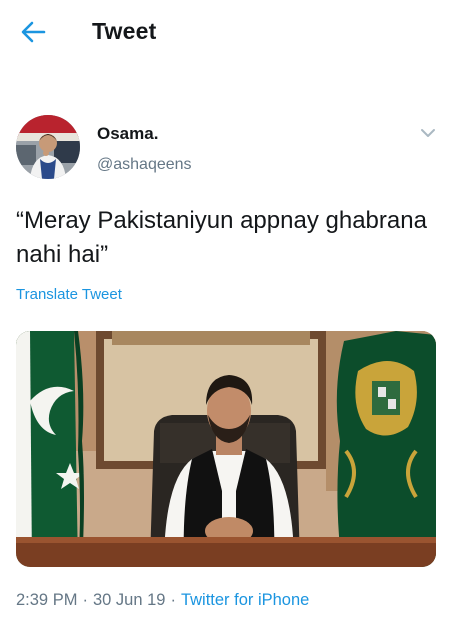 The image size is (450, 627). What do you see at coordinates (124, 31) in the screenshot?
I see `page-title: Tweet` at bounding box center [124, 31].